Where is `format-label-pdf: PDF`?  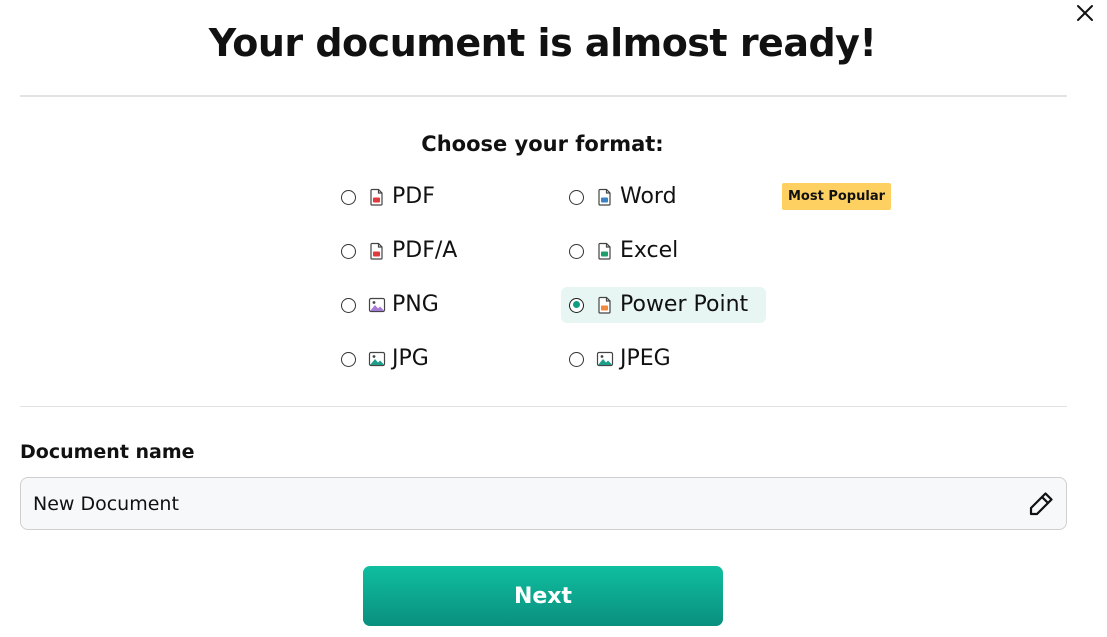 format-label-pdf: PDF is located at coordinates (413, 196).